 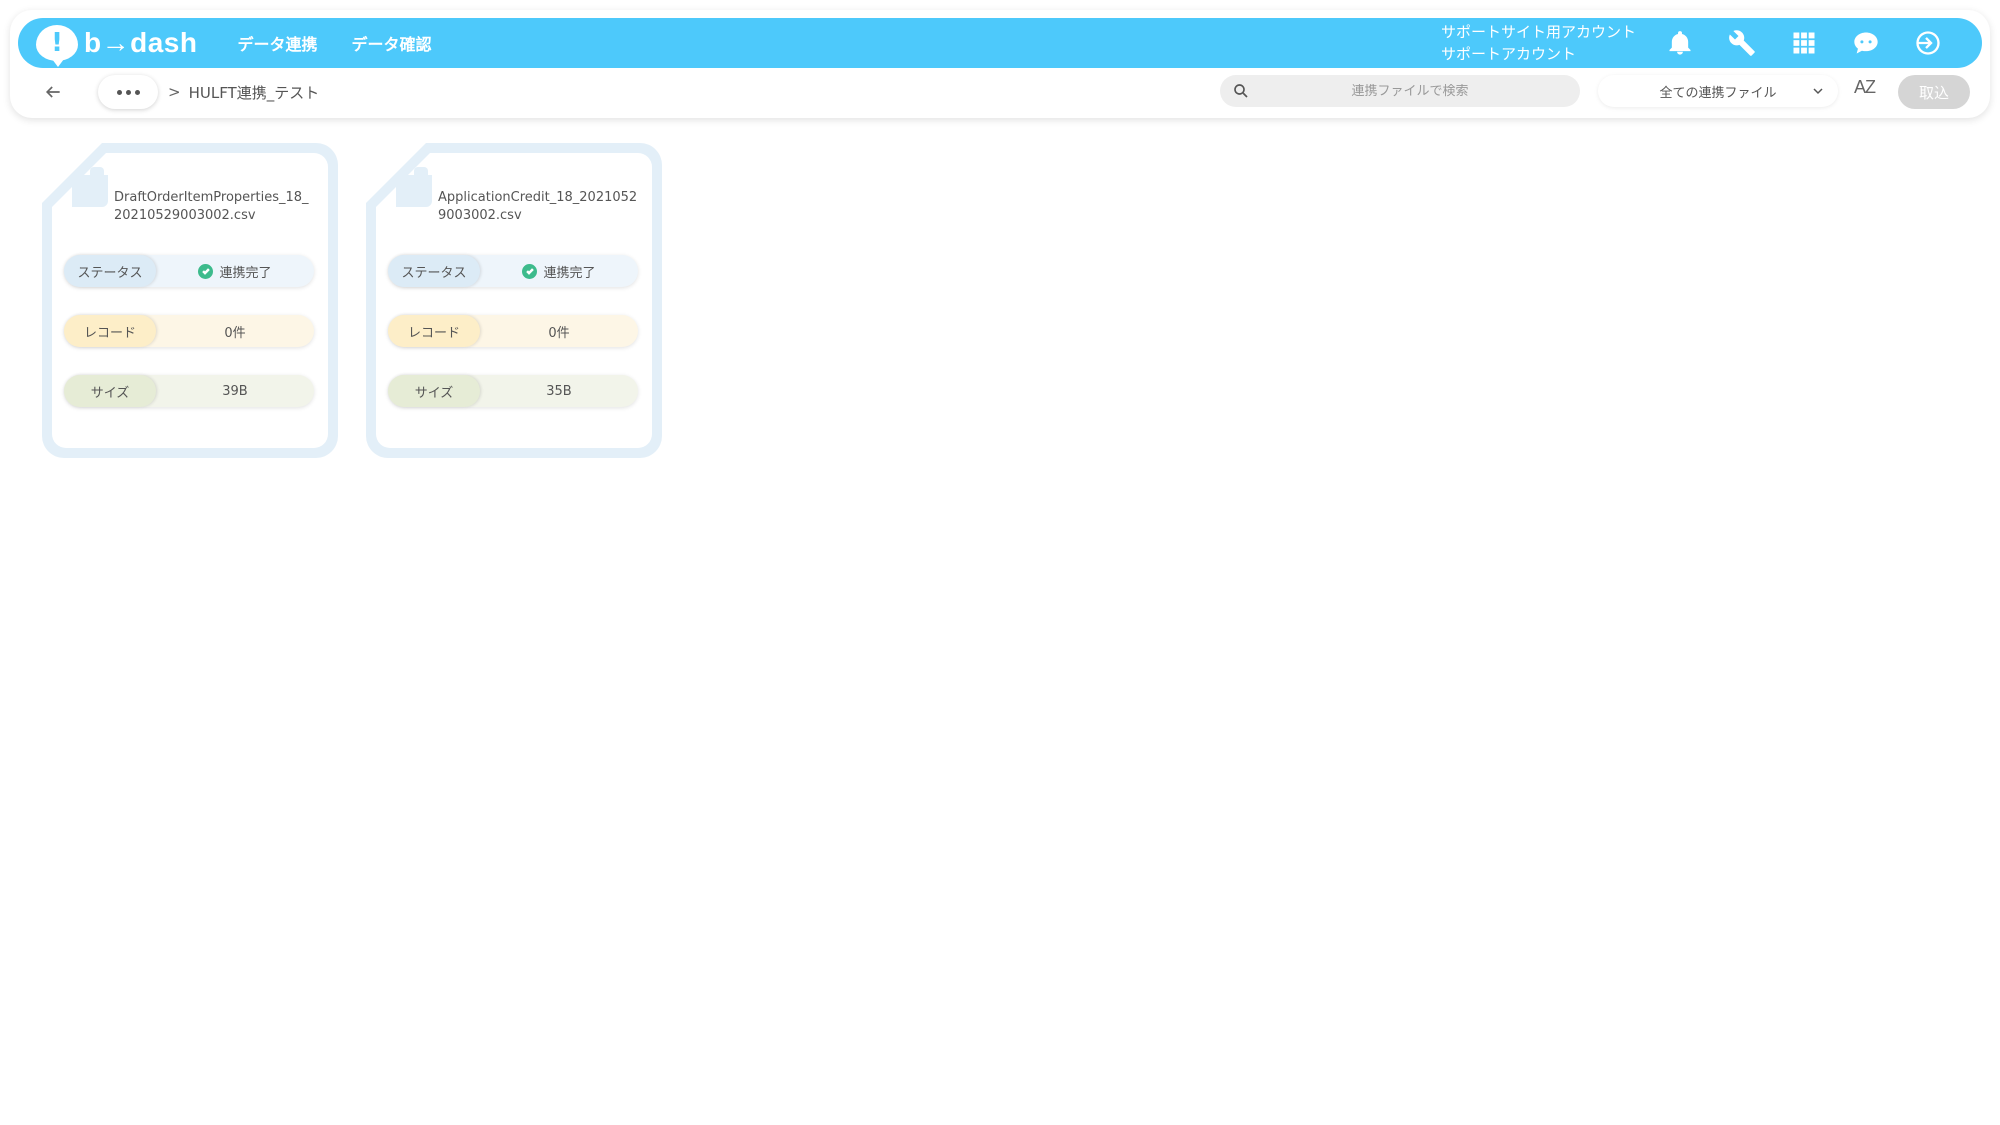 I want to click on bell-icon, so click(x=1680, y=43).